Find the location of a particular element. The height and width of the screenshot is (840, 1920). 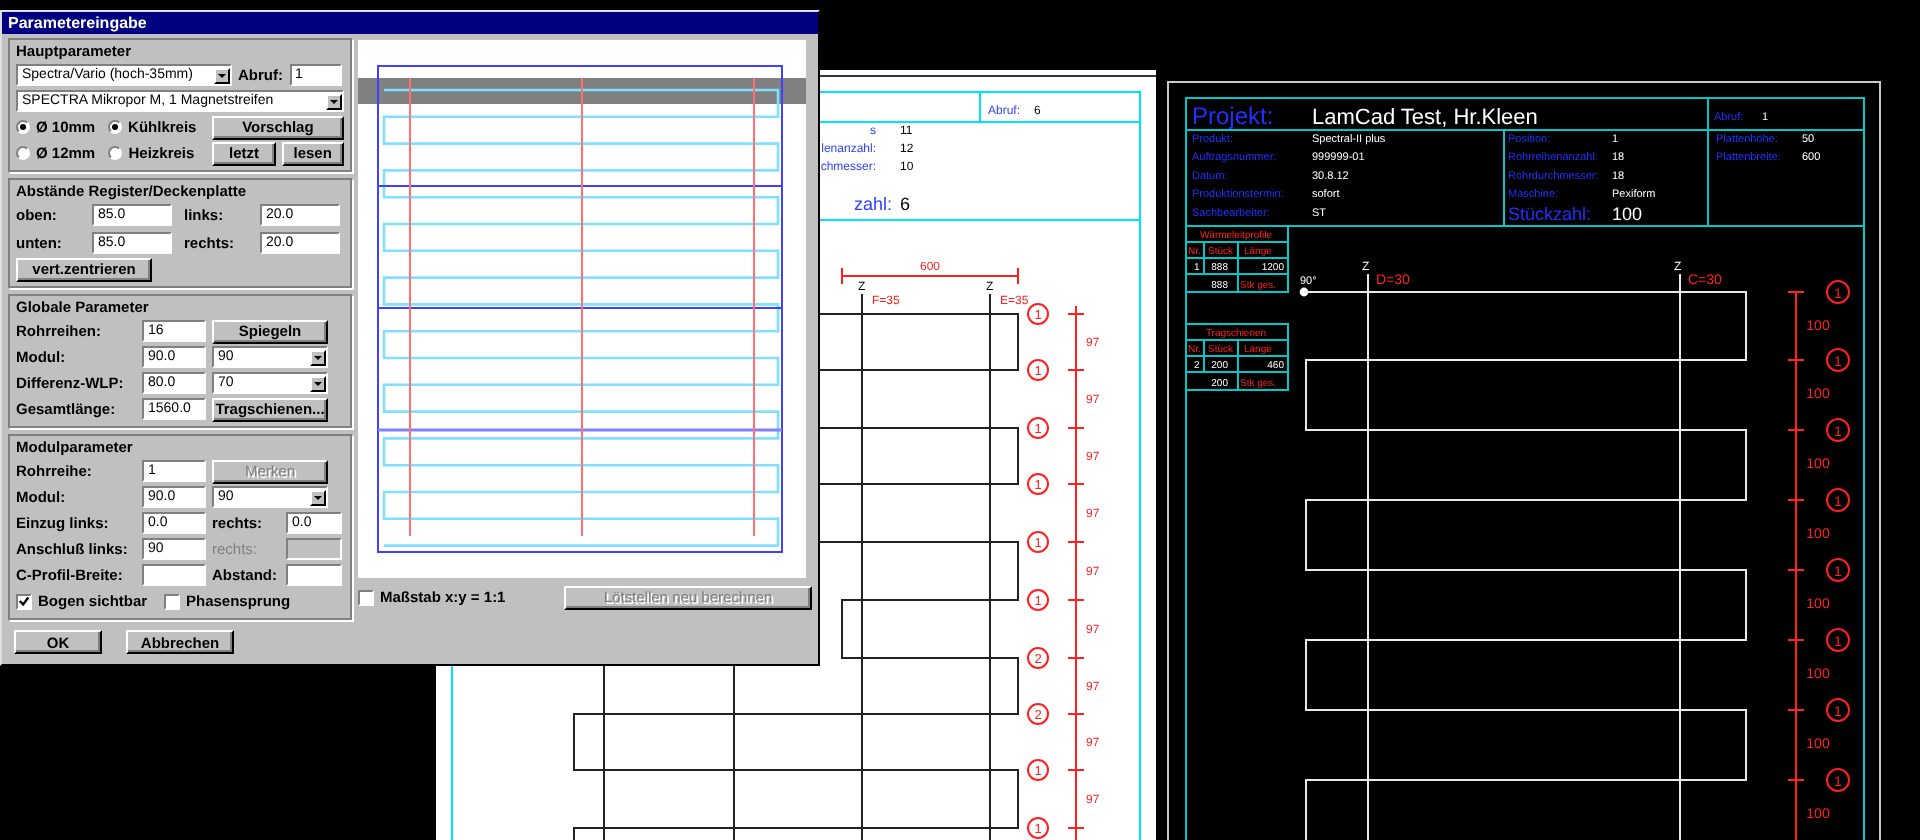

project-label: Projekt: is located at coordinates (1233, 116).